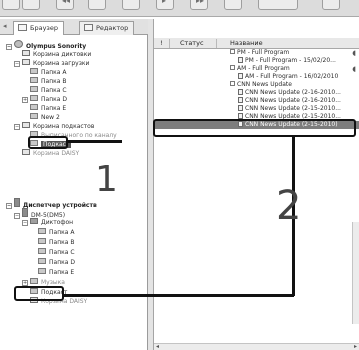  What do you see at coordinates (256, 69) in the screenshot?
I see `list-row-group: AM - Full Program ◖` at bounding box center [256, 69].